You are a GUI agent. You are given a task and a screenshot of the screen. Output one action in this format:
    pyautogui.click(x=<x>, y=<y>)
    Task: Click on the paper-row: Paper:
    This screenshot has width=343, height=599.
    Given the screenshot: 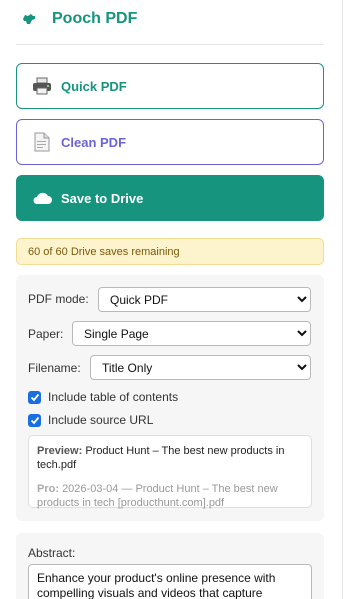 What is the action you would take?
    pyautogui.click(x=45, y=334)
    